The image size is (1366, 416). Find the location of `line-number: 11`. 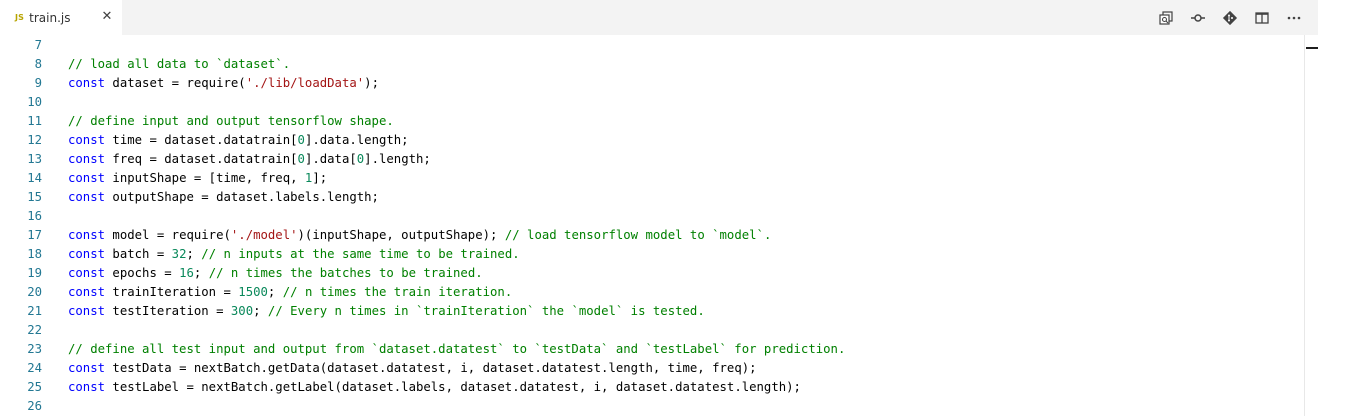

line-number: 11 is located at coordinates (34, 121).